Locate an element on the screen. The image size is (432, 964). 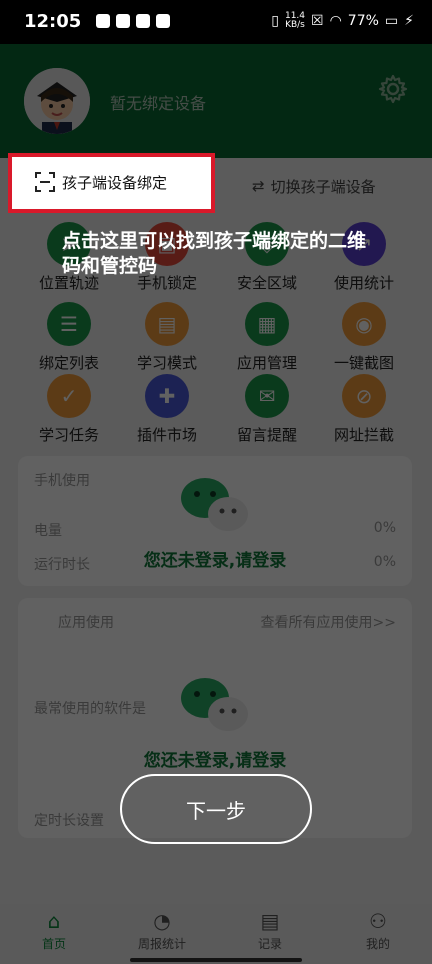
charging-icon: ⚡ is located at coordinates (409, 21).